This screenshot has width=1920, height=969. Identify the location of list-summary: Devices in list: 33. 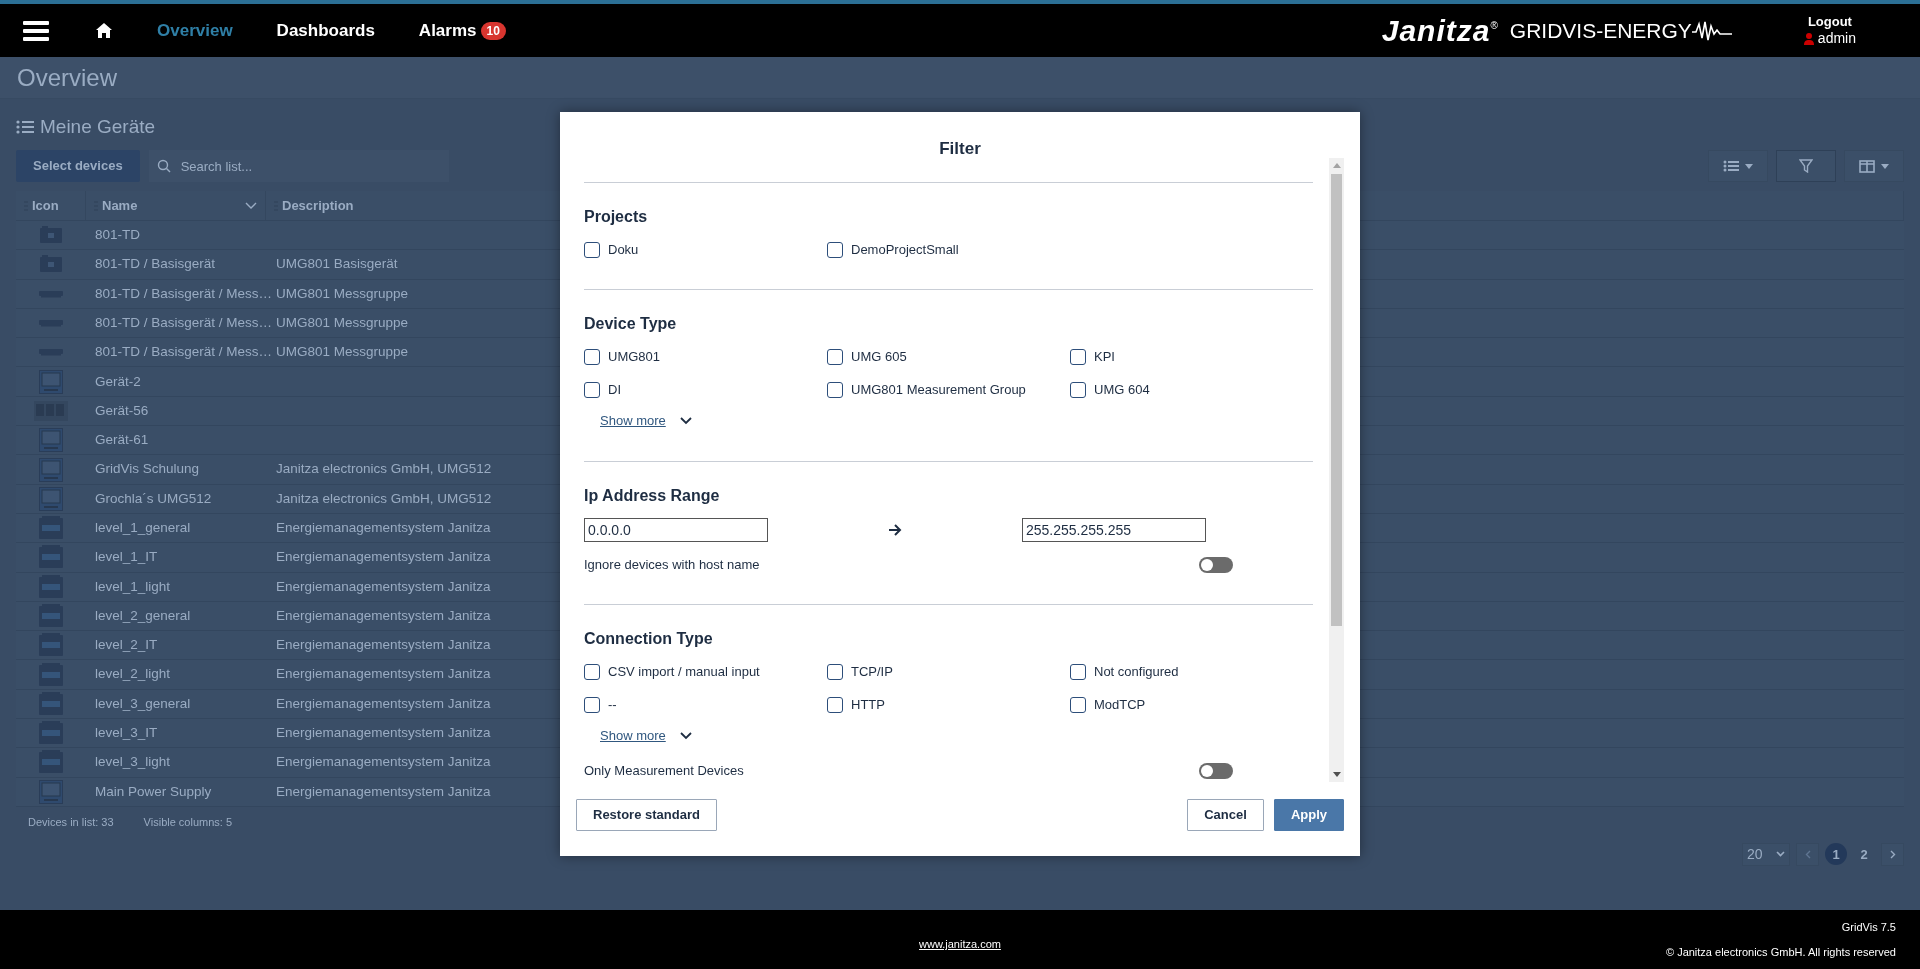
(71, 822).